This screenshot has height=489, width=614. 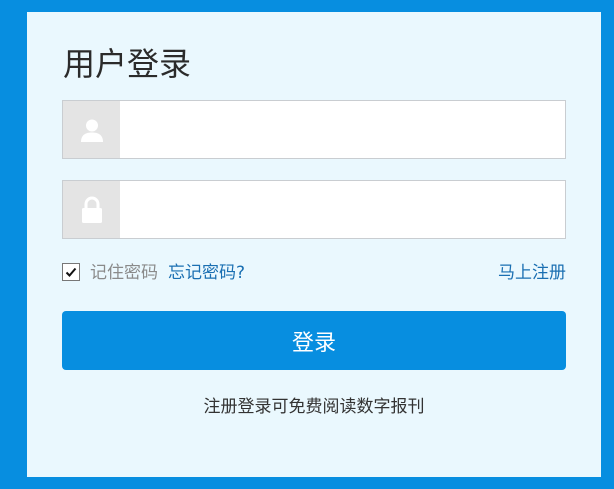 I want to click on forgot-password-link: 忘记密码?, so click(x=206, y=273).